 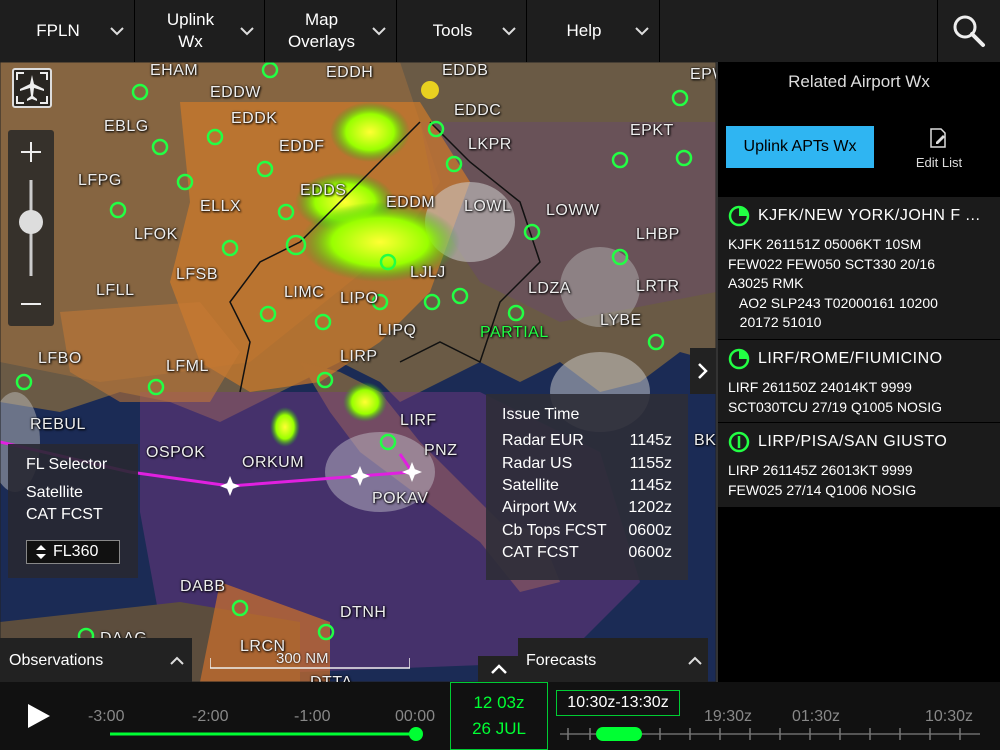 I want to click on map-airport-label: EDDW, so click(x=235, y=92).